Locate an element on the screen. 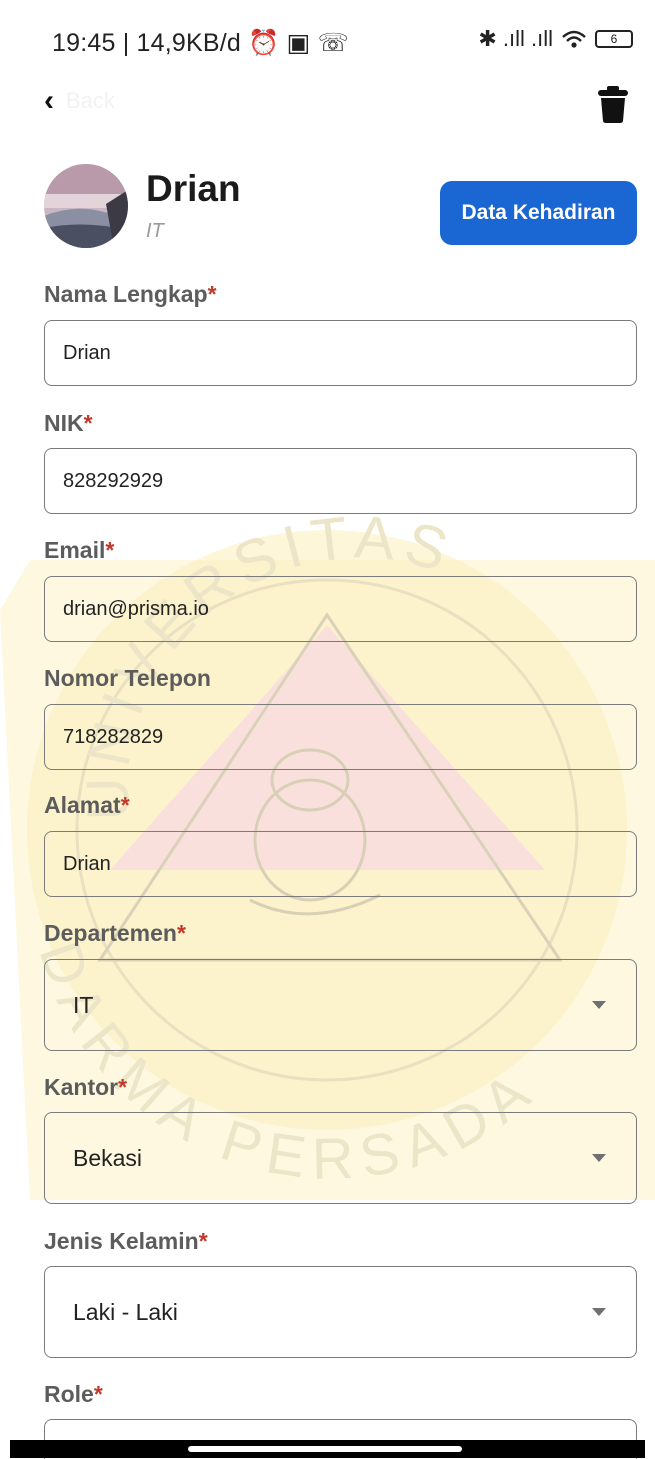  address-field: Drian is located at coordinates (340, 864).